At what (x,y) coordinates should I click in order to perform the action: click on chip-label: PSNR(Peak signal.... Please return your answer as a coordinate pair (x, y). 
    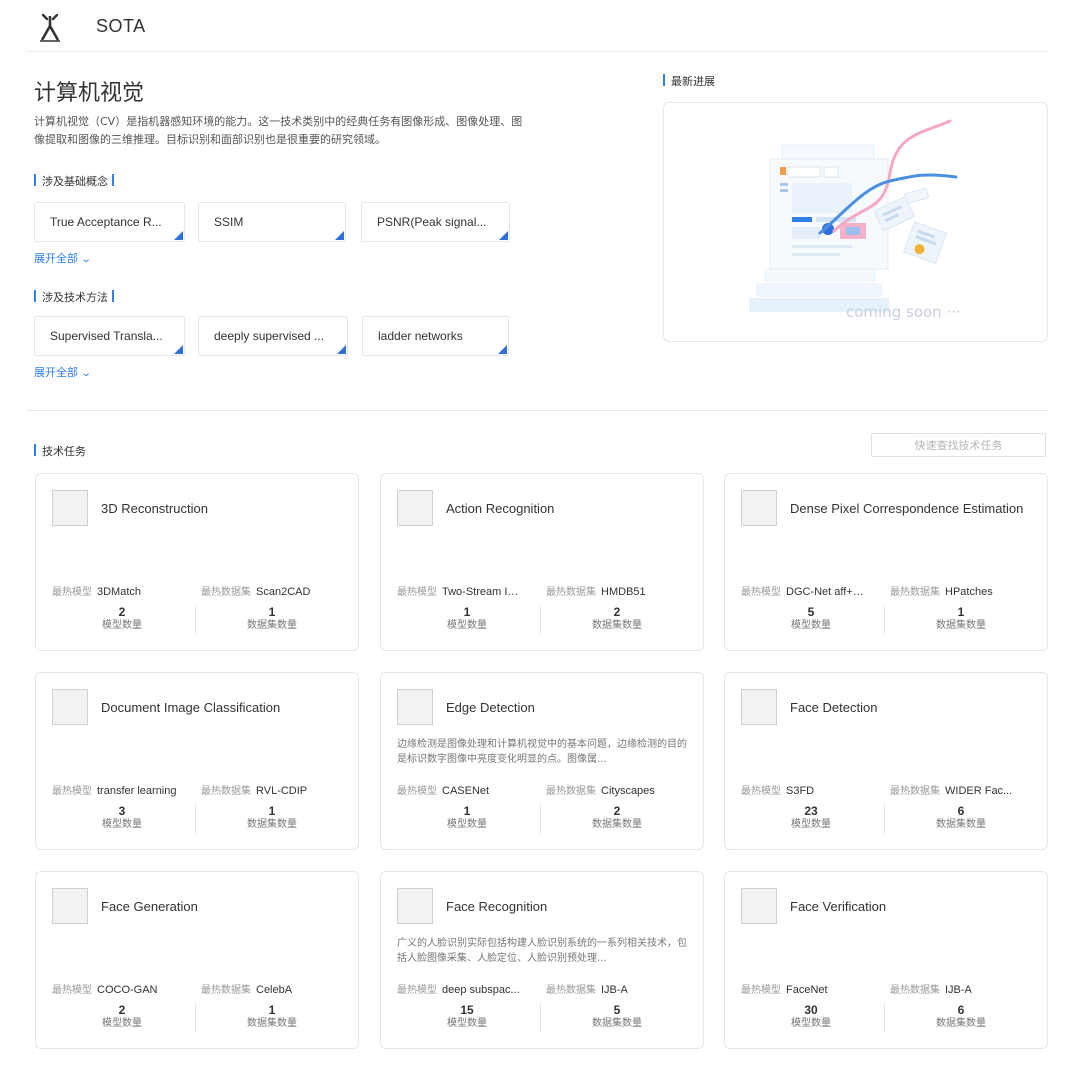
    Looking at the image, I should click on (432, 222).